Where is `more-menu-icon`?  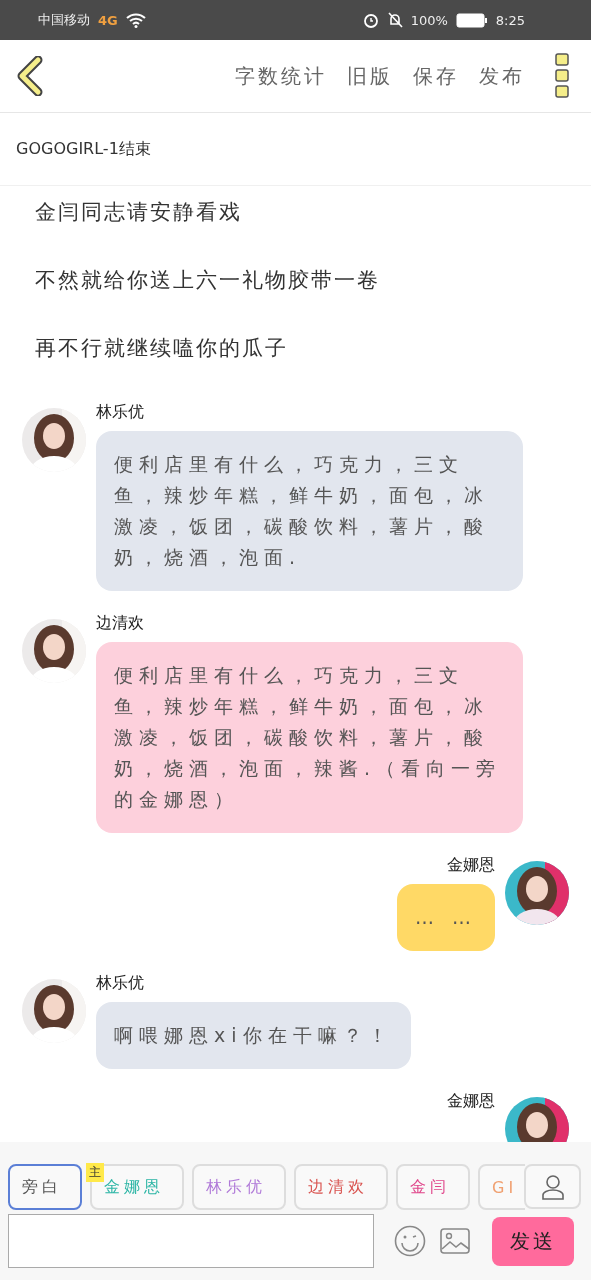
more-menu-icon is located at coordinates (562, 76).